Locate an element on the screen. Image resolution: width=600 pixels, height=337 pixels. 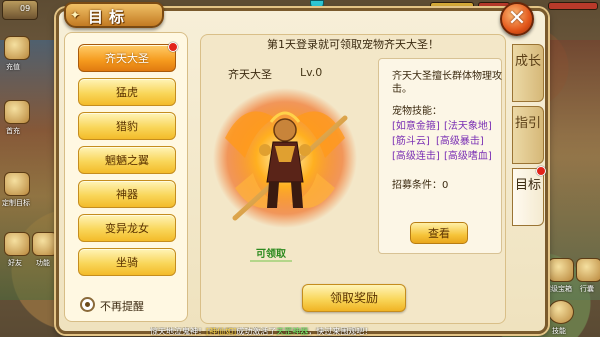
recharge-icon is located at coordinates (17, 48).